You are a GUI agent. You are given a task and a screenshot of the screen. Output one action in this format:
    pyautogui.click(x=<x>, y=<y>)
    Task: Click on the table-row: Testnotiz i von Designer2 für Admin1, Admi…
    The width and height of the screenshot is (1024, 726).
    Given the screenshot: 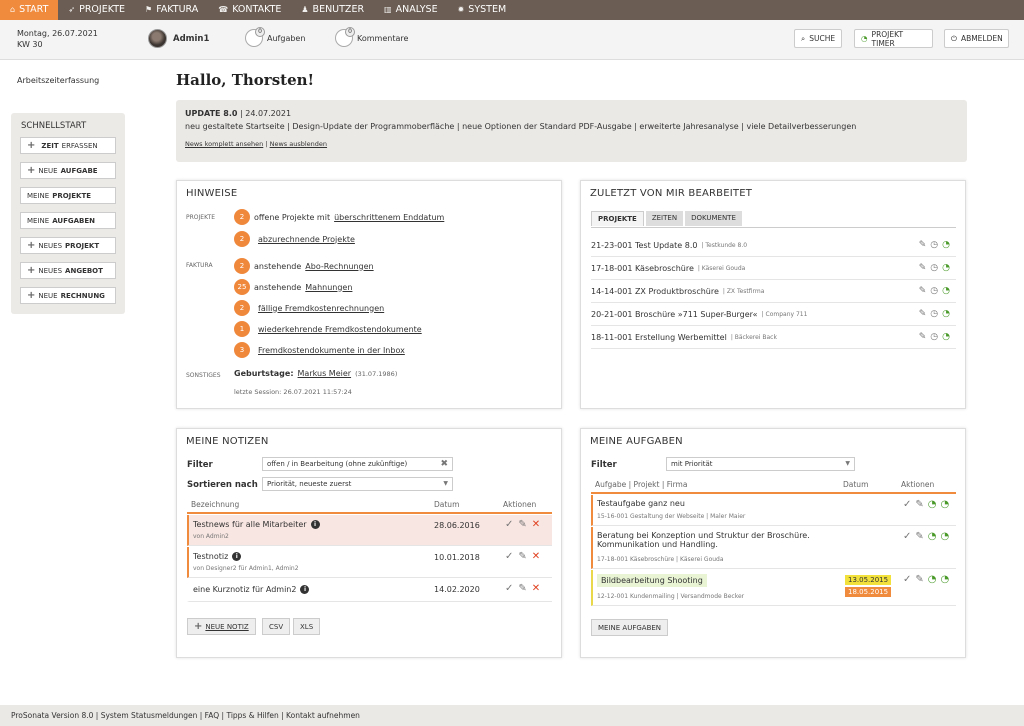 What is the action you would take?
    pyautogui.click(x=369, y=562)
    